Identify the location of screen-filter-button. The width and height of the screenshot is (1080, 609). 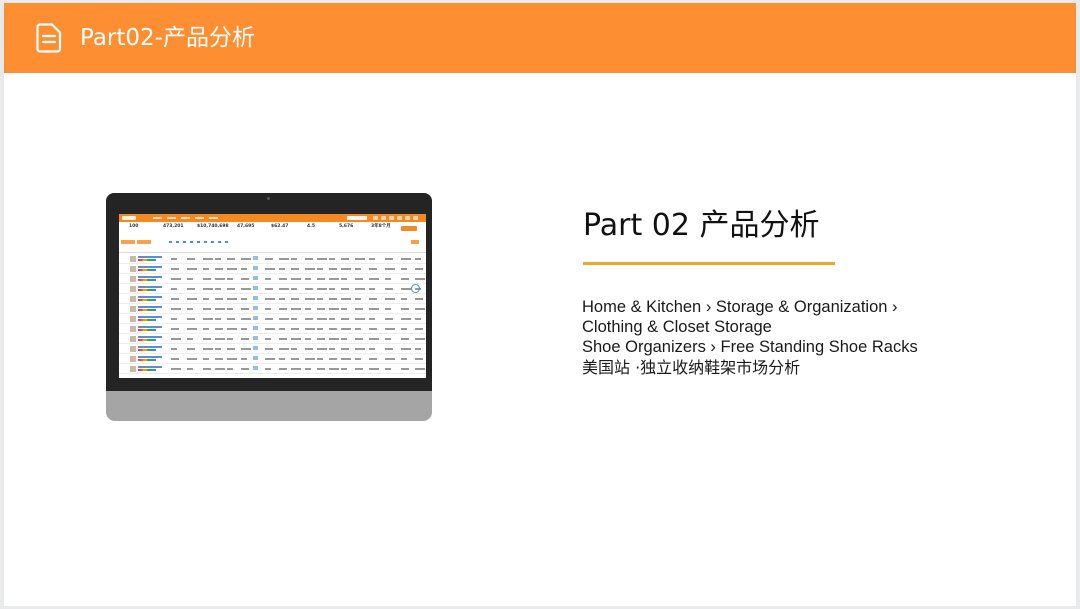
(415, 242).